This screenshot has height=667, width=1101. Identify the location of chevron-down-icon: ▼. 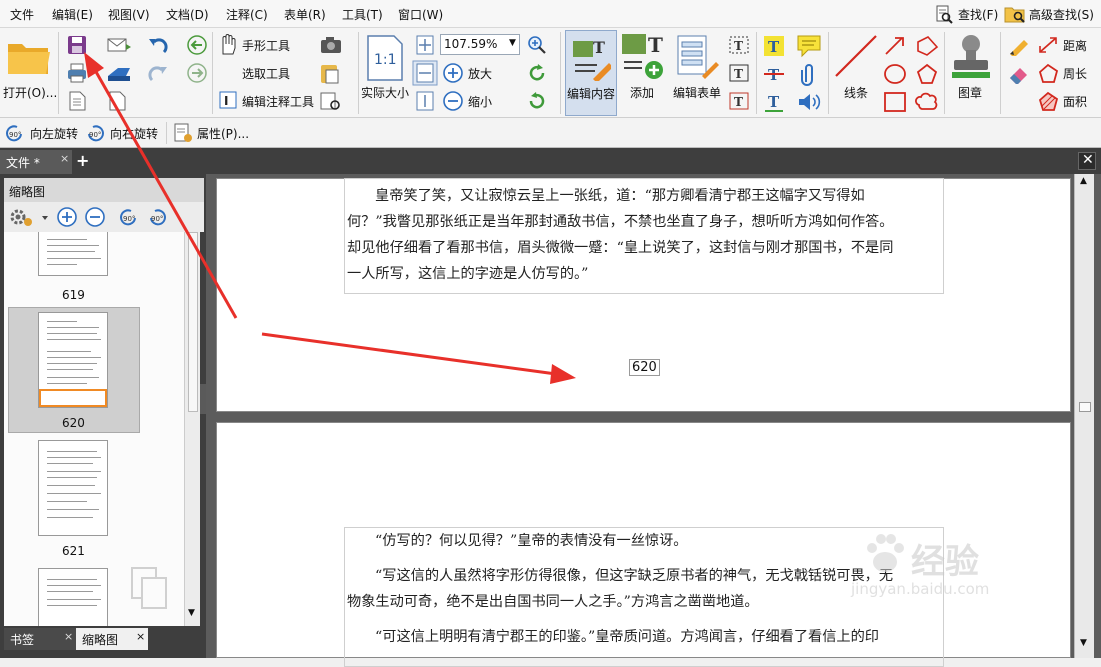
(512, 43).